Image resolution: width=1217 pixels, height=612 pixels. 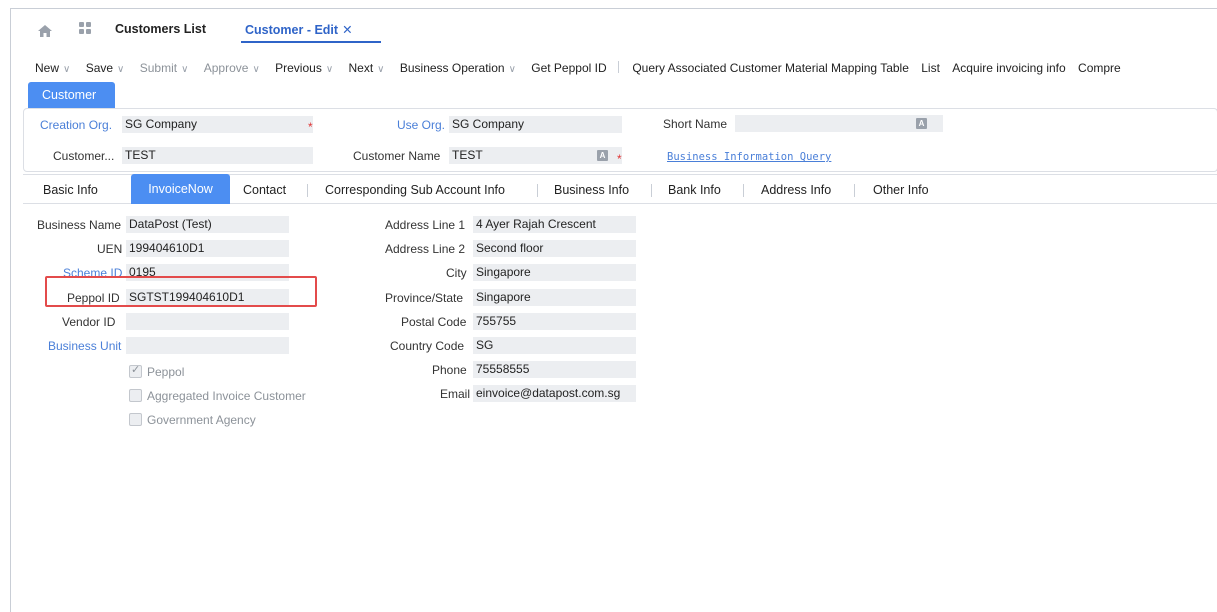 I want to click on check-icon: ✓, so click(x=136, y=370).